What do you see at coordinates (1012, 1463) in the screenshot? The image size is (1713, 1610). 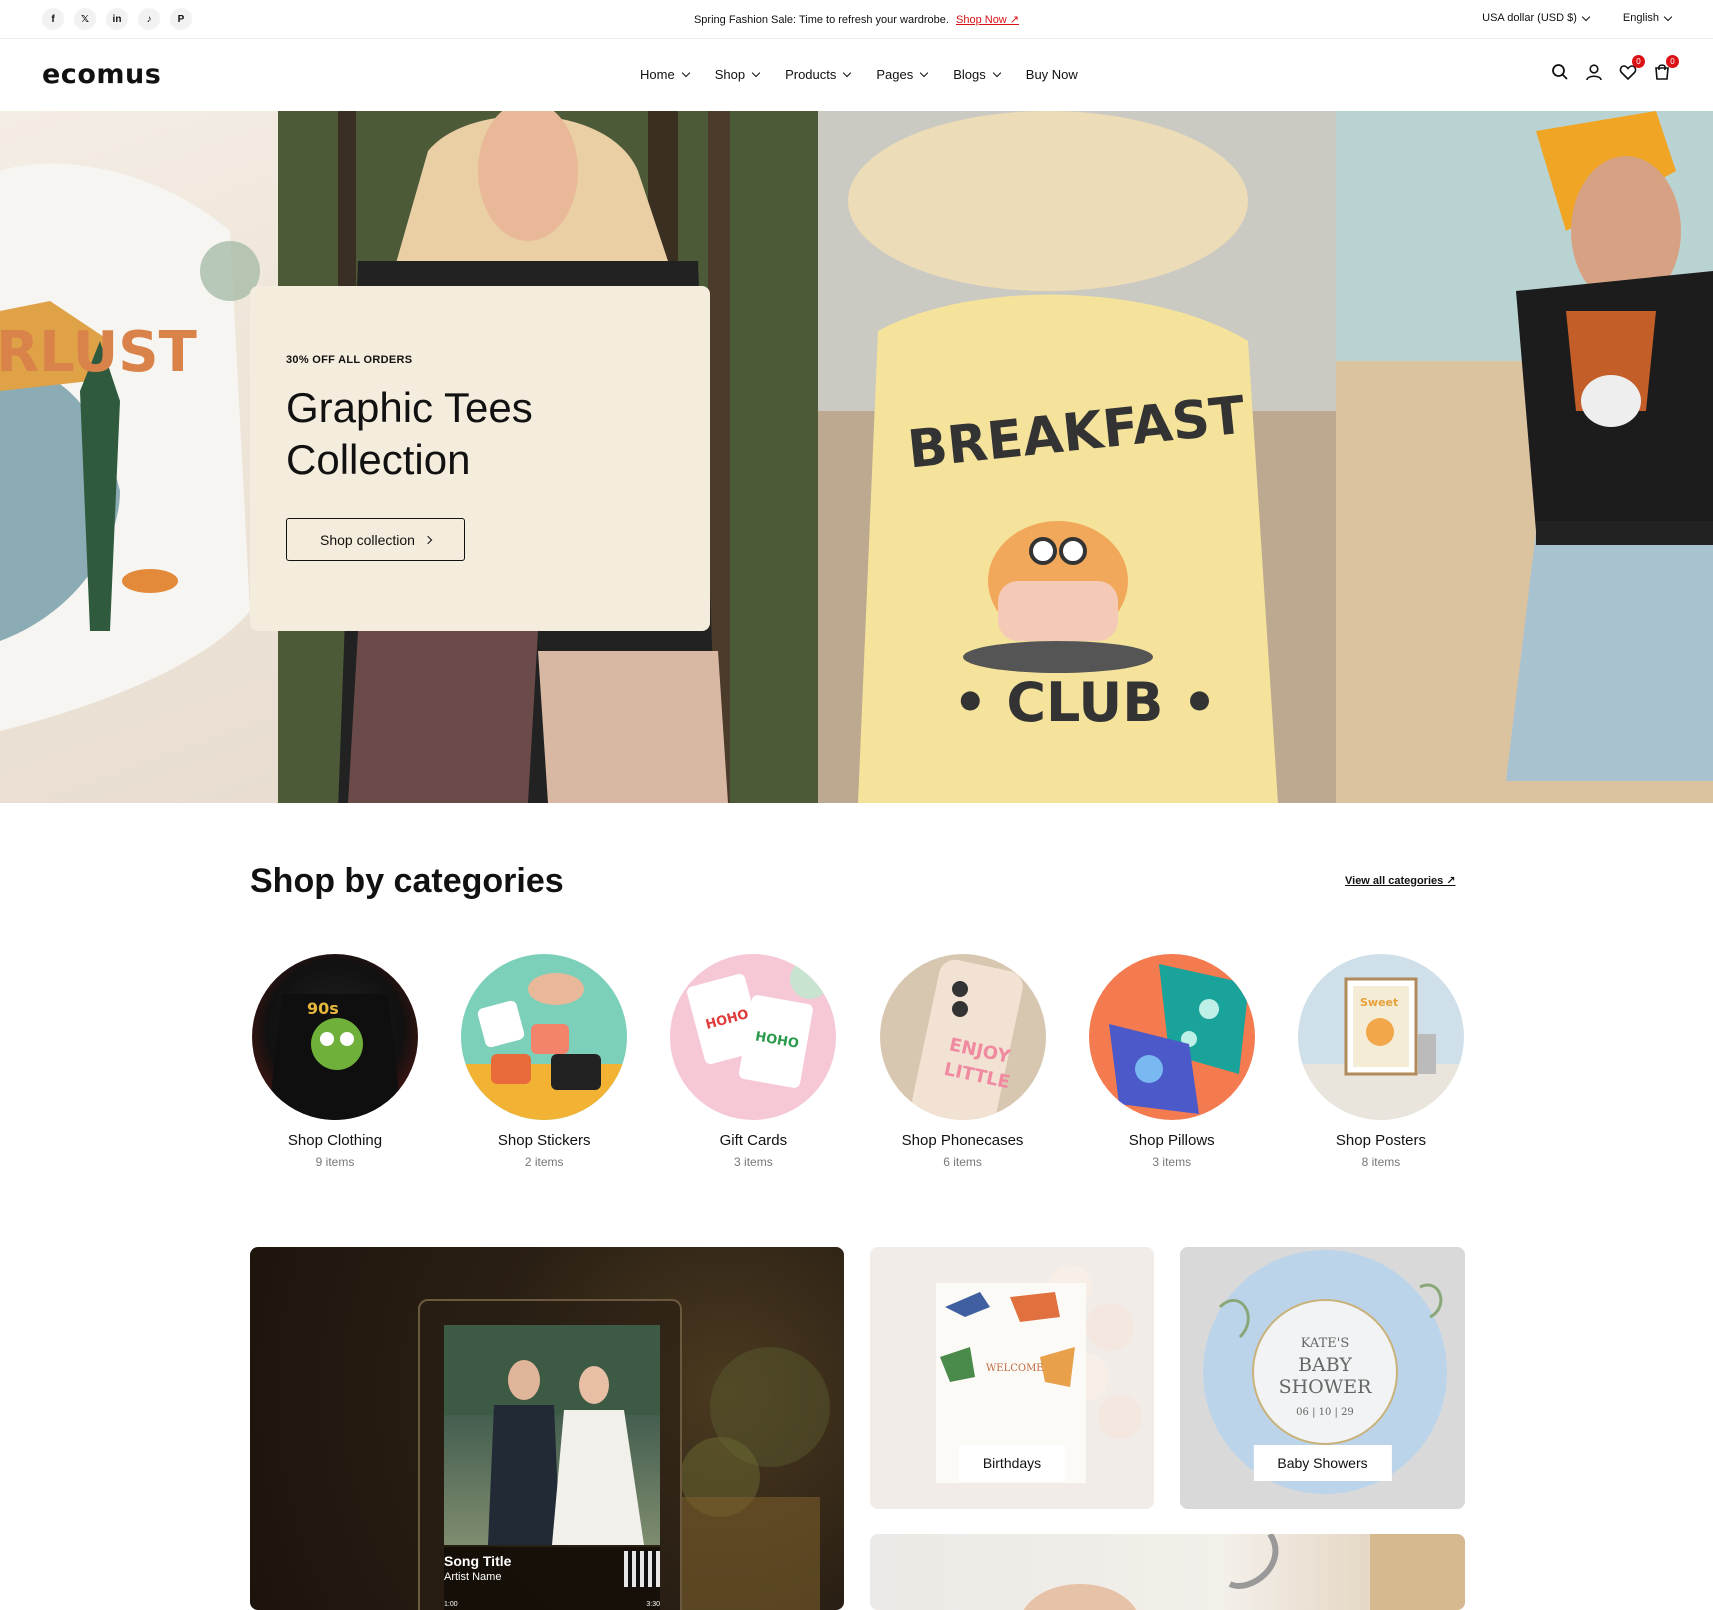 I see `birthdays-label: Birthdays` at bounding box center [1012, 1463].